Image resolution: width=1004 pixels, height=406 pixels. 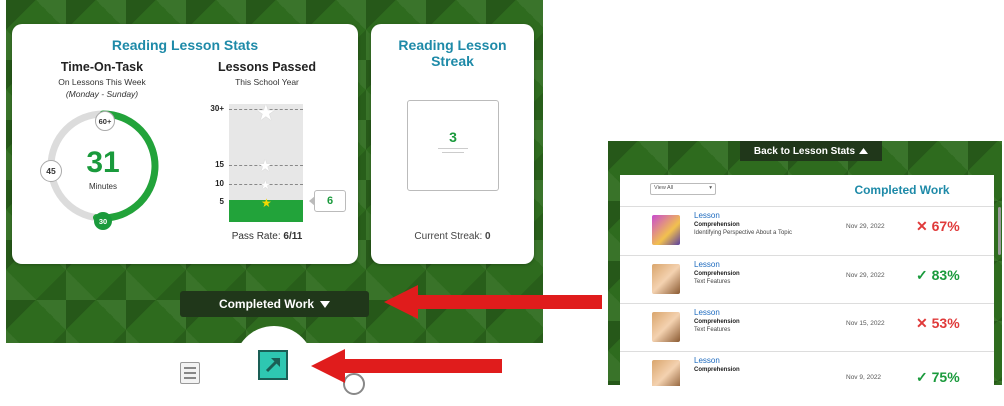 I want to click on streak-value: 3, so click(x=453, y=137).